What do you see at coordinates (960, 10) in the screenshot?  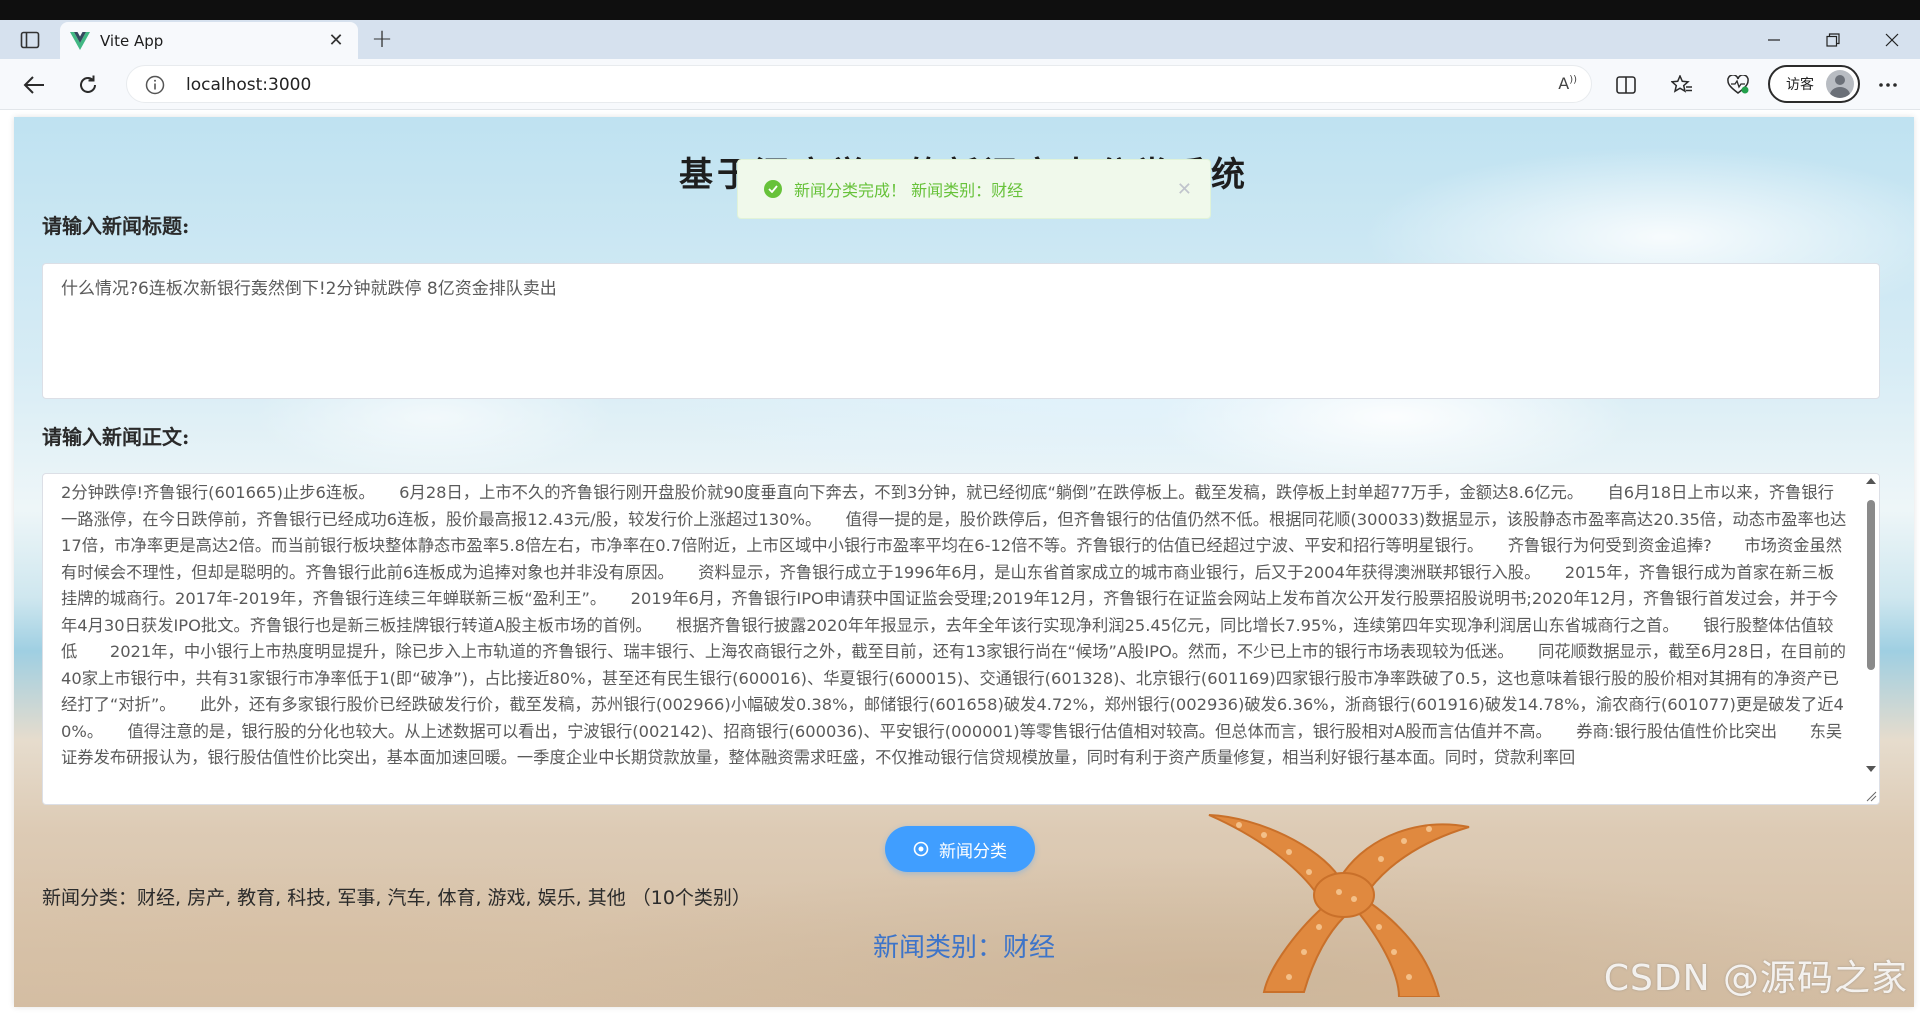 I see `window-top-strip` at bounding box center [960, 10].